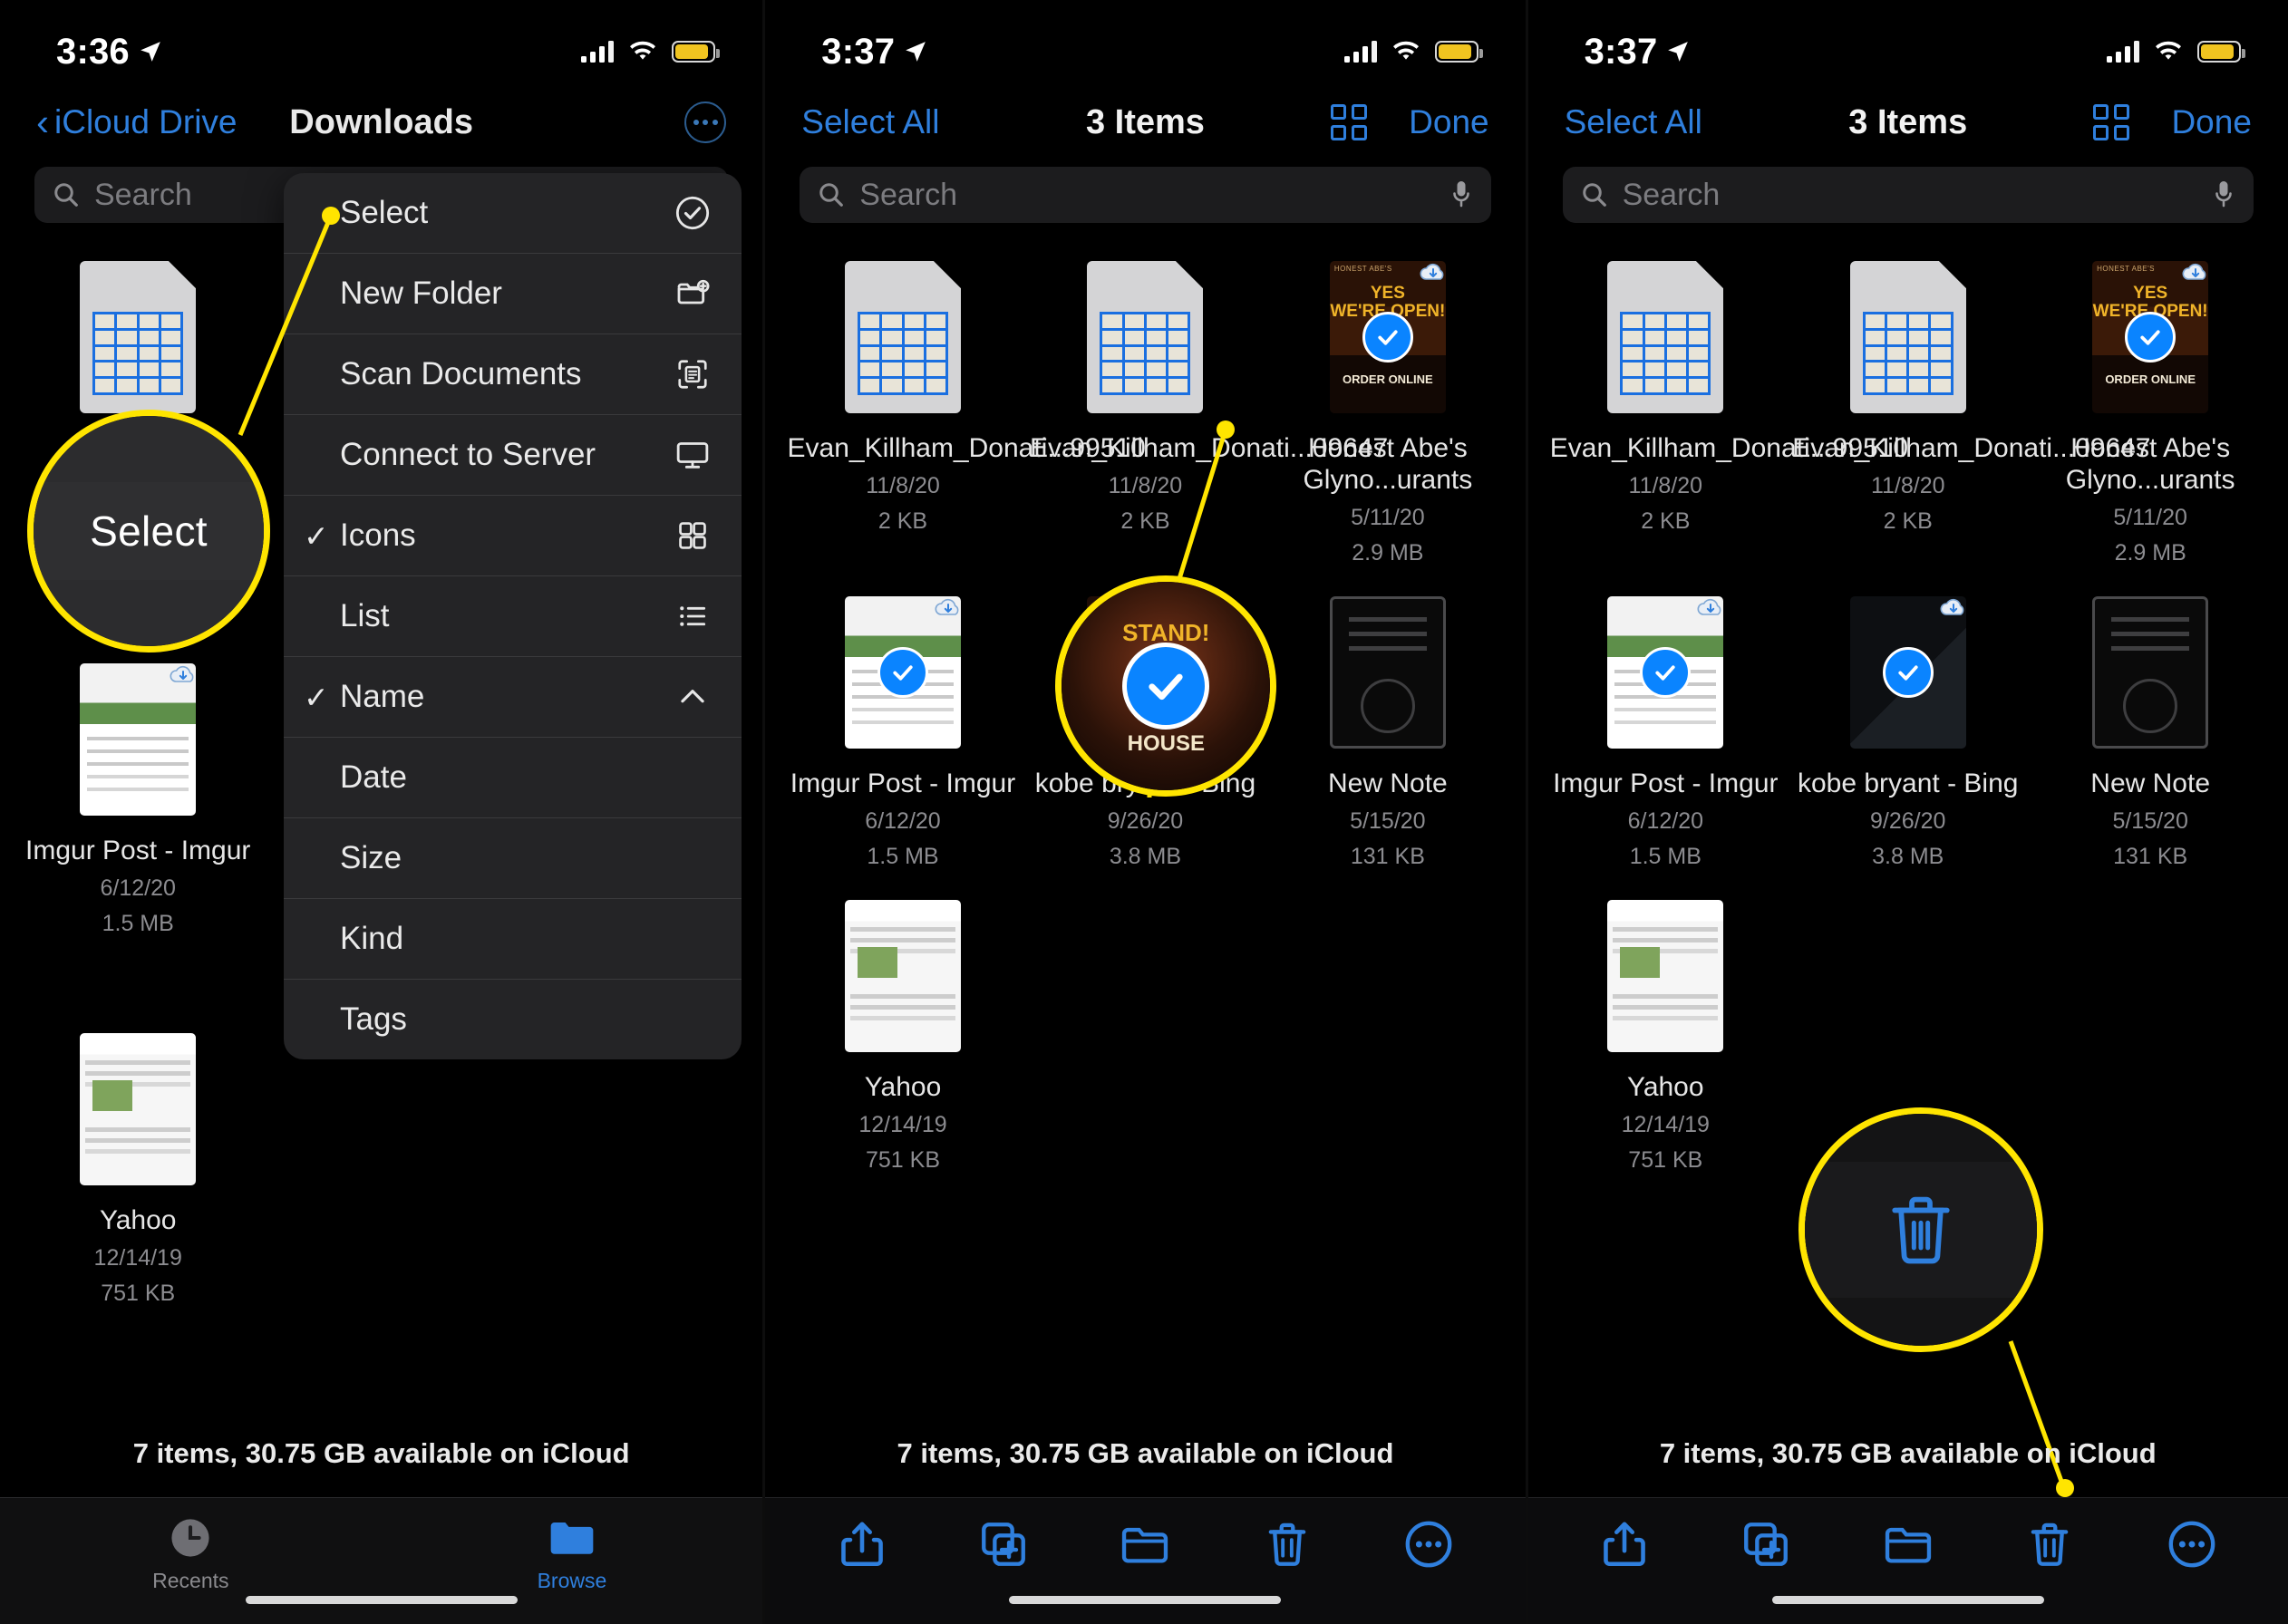  Describe the element at coordinates (831, 195) in the screenshot. I see `search-icon` at that location.